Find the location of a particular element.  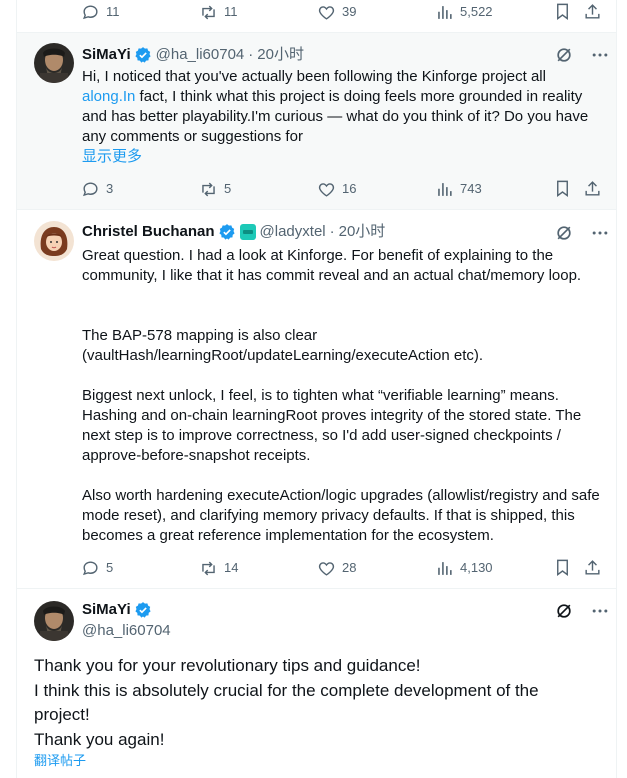

tweet-header: SiMaYi is located at coordinates (119, 610).